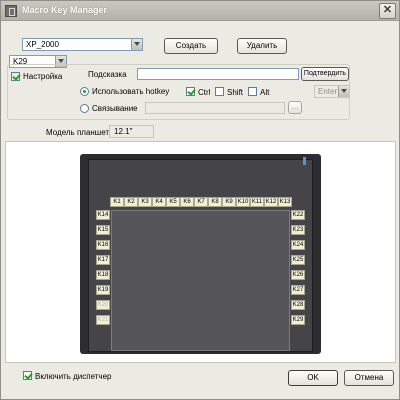 This screenshot has width=400, height=400. What do you see at coordinates (73, 376) in the screenshot?
I see `enable-dispatcher-label: Включить диспетчер` at bounding box center [73, 376].